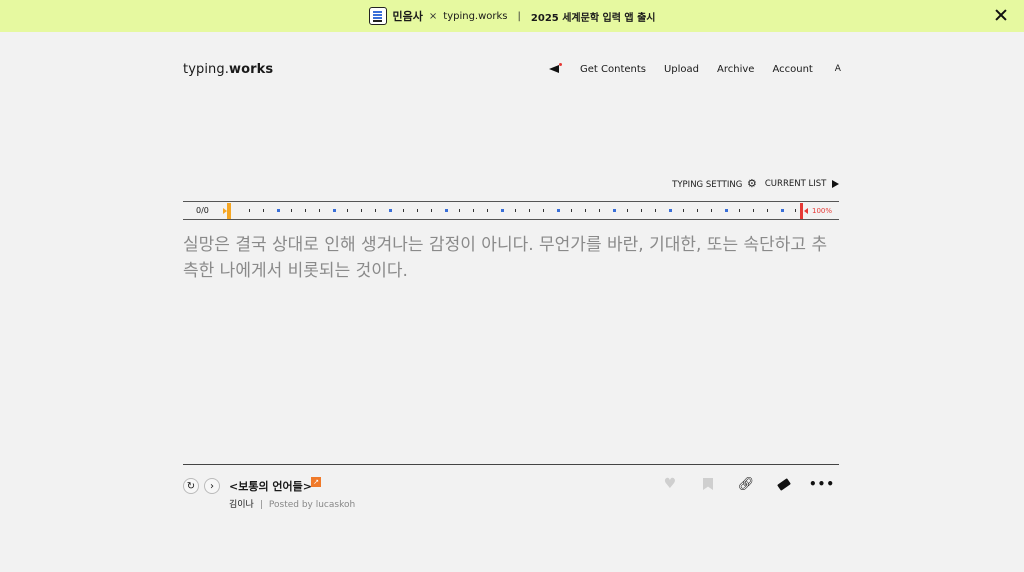 The width and height of the screenshot is (1024, 572). I want to click on megaphone-icon, so click(555, 69).